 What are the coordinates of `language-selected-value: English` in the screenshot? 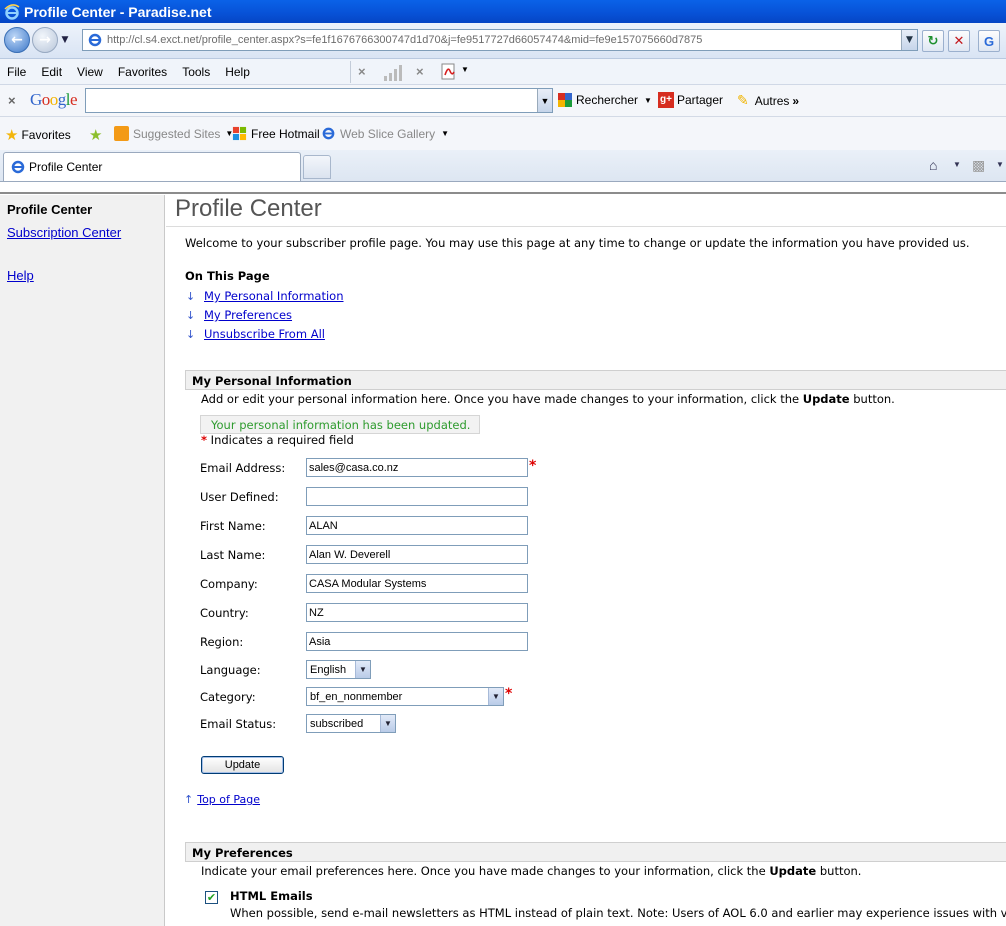 It's located at (328, 669).